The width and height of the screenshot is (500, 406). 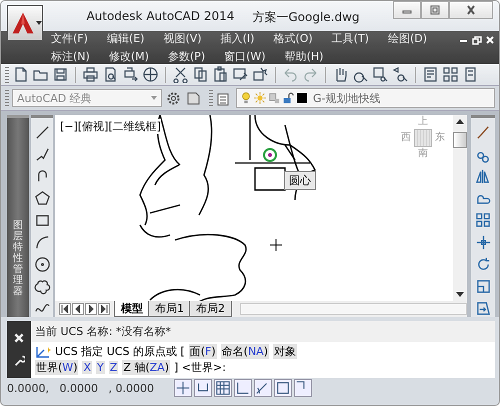 I want to click on menu-item: 帮助(H), so click(x=304, y=56).